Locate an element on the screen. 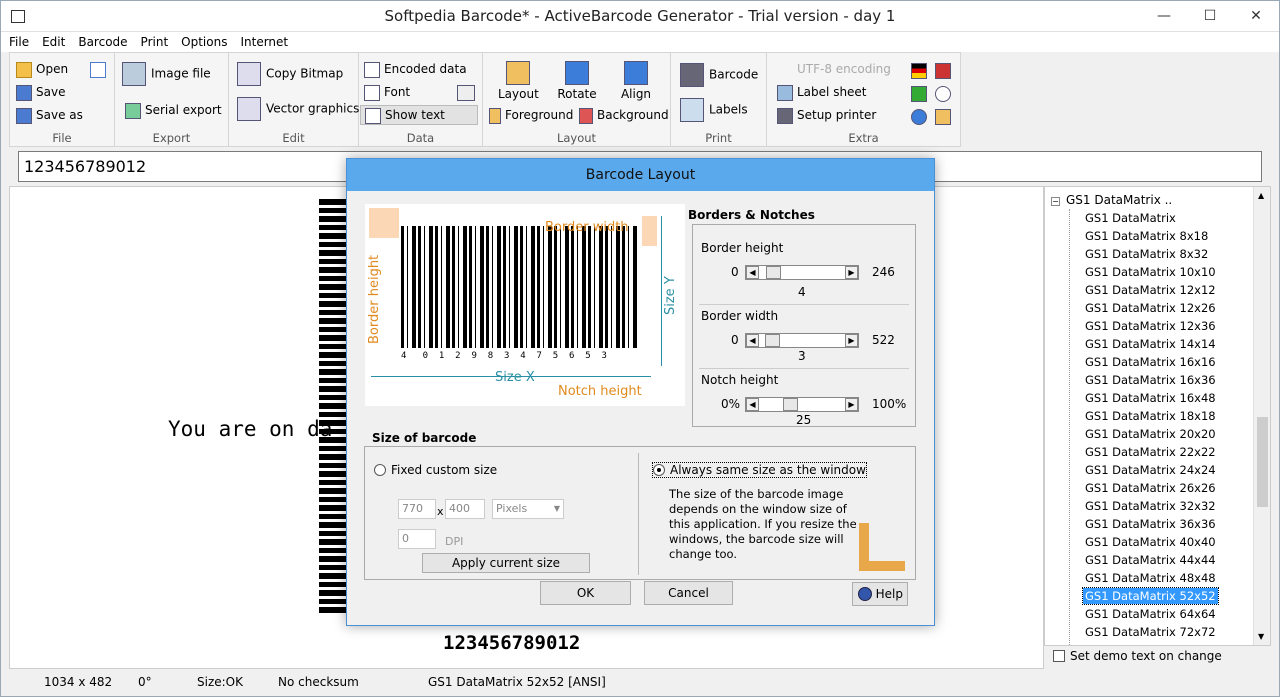  tree-item: GS1 DataMatrix 12x12 is located at coordinates (1150, 290).